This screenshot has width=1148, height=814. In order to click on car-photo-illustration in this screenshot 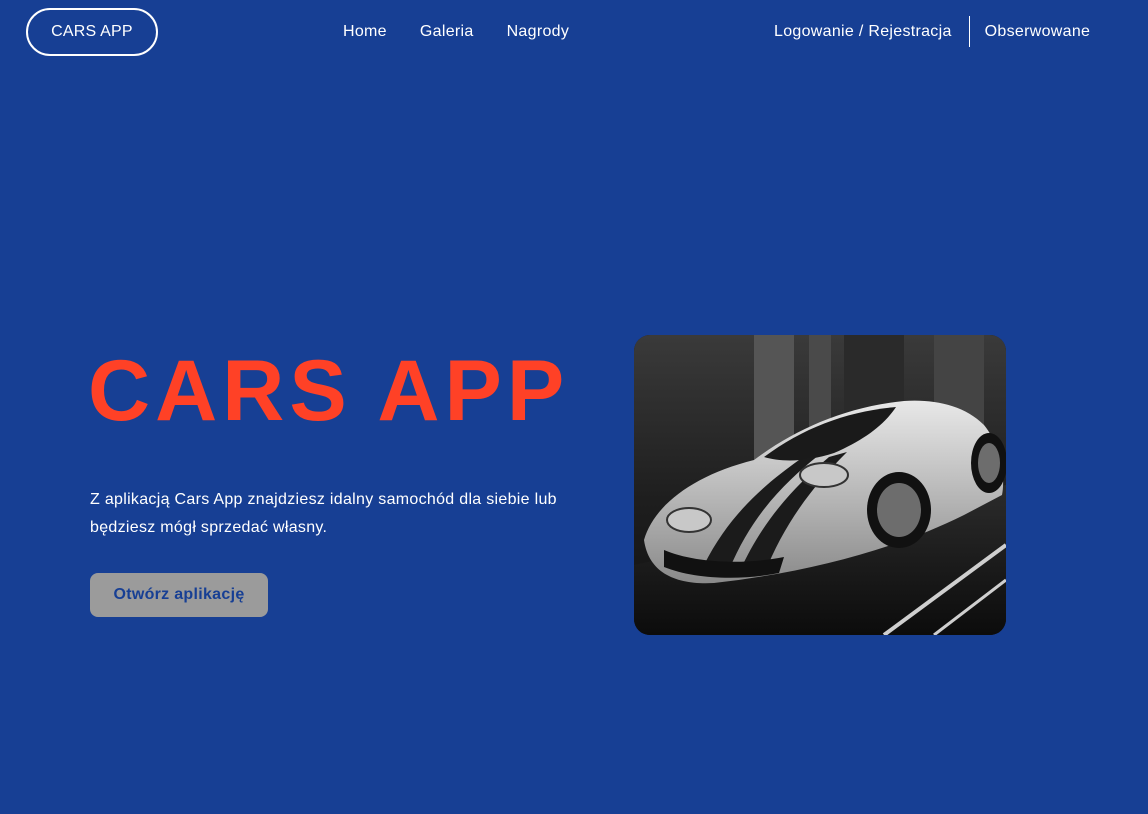, I will do `click(820, 485)`.